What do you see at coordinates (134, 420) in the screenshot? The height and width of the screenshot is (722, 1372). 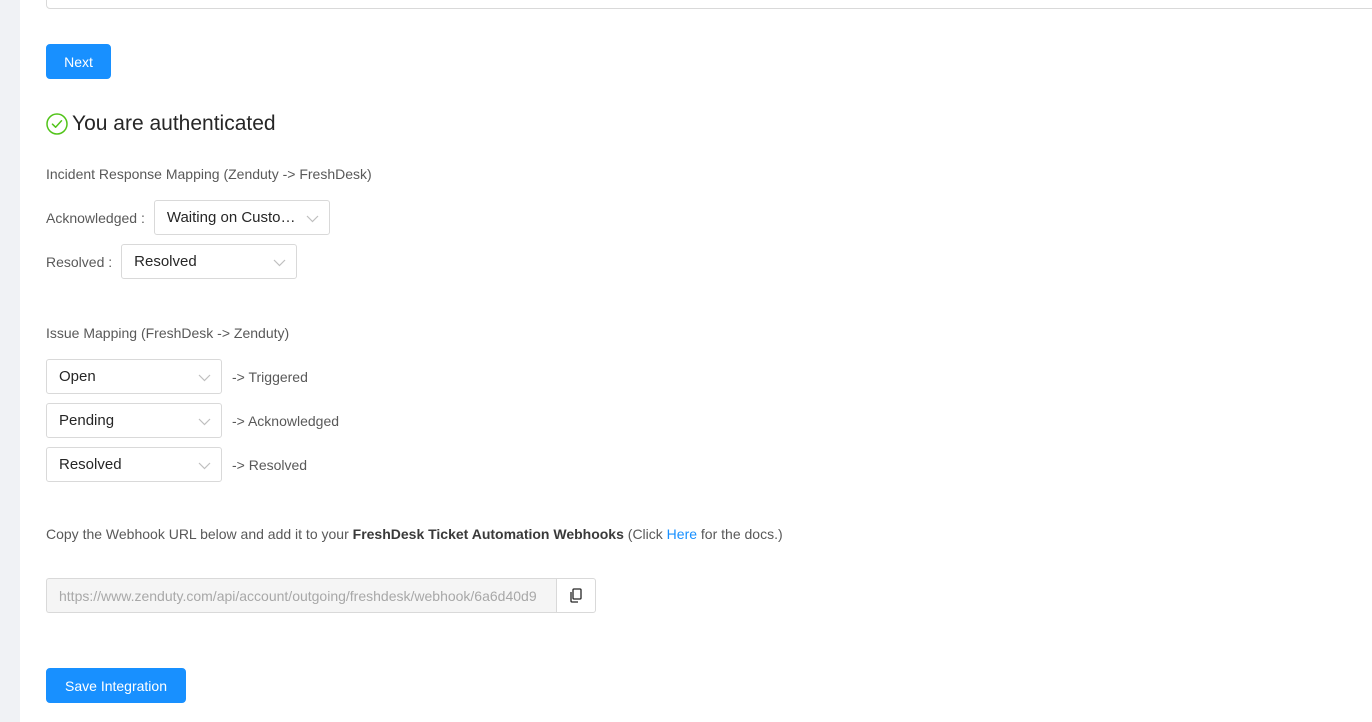 I see `issue-pending-select: Pending` at bounding box center [134, 420].